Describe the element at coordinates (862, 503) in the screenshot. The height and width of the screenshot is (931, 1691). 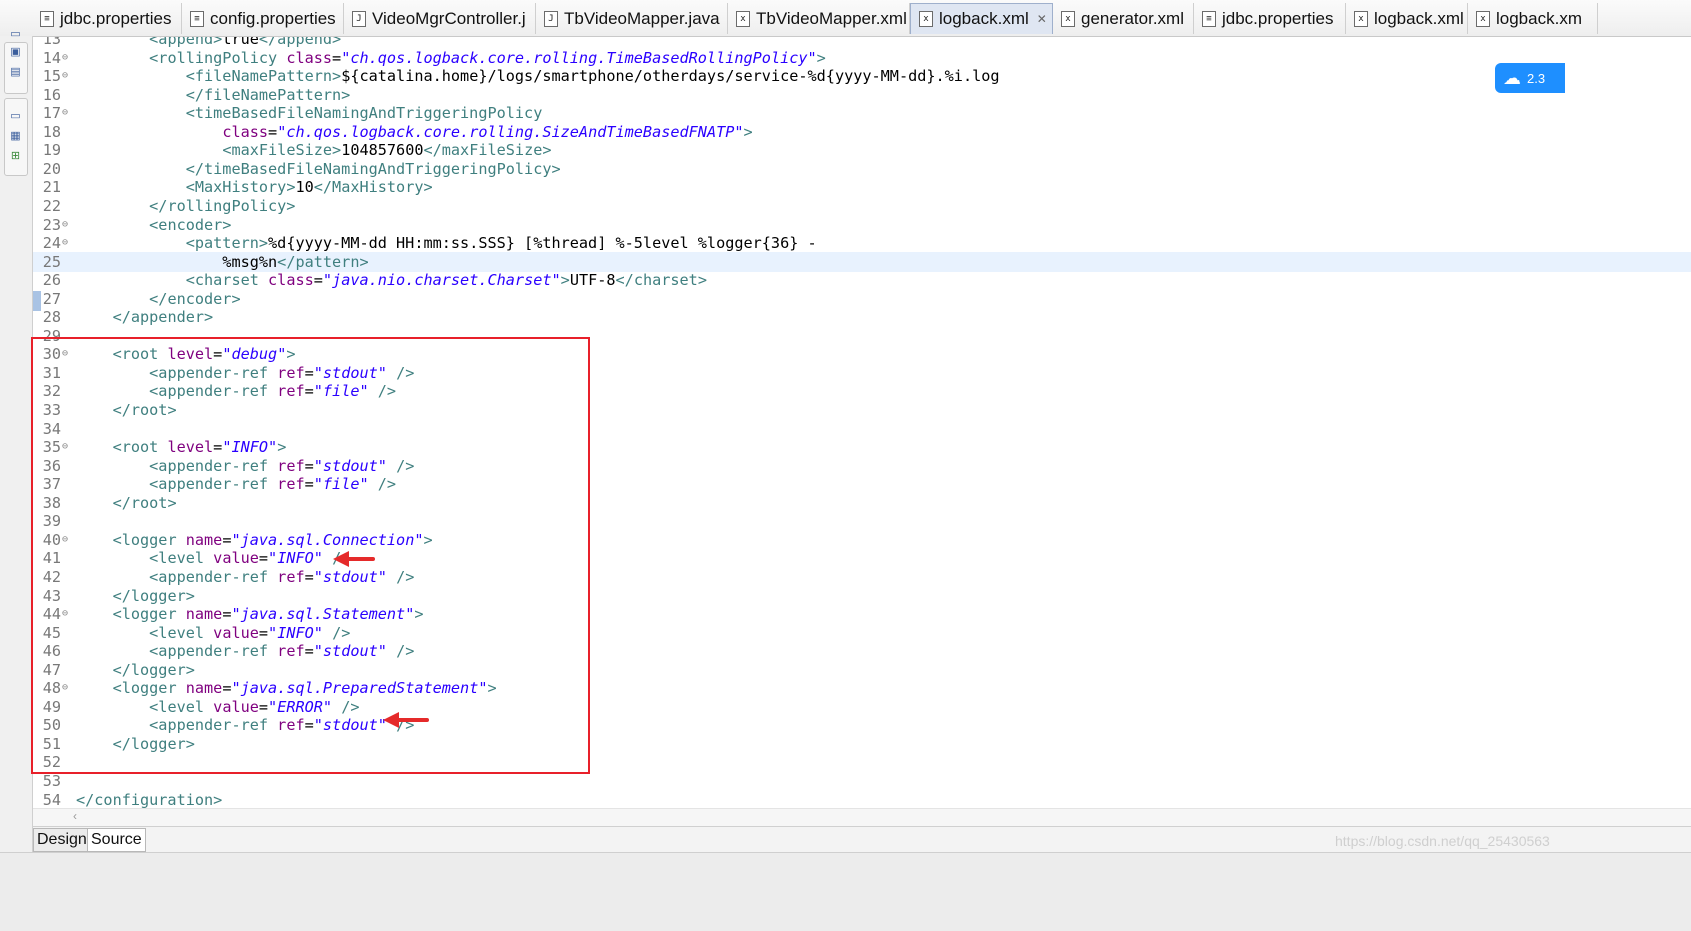
I see `code-line: 38 </root>` at that location.